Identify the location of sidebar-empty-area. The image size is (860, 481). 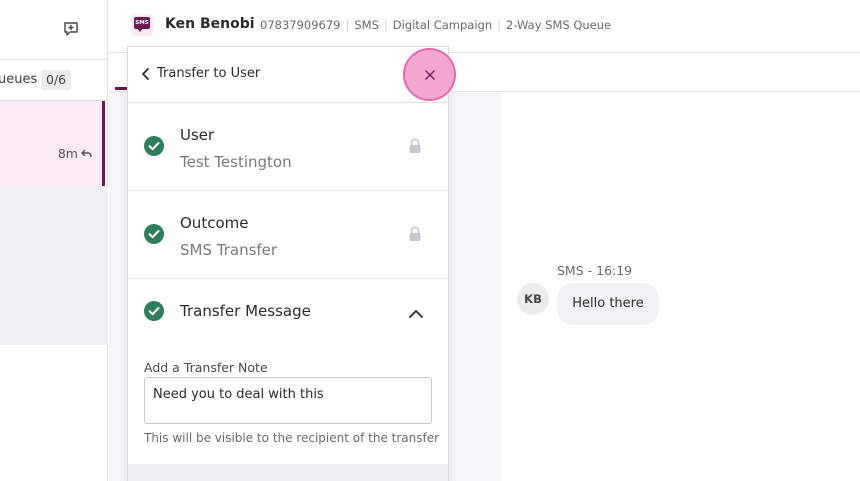
(54, 265).